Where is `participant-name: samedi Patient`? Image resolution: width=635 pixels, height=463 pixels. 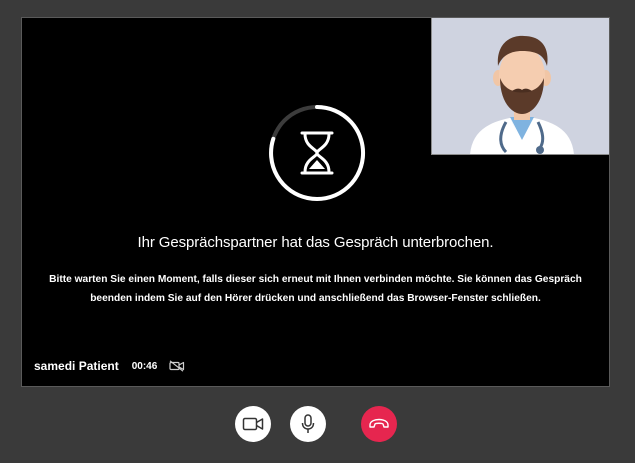
participant-name: samedi Patient is located at coordinates (76, 366).